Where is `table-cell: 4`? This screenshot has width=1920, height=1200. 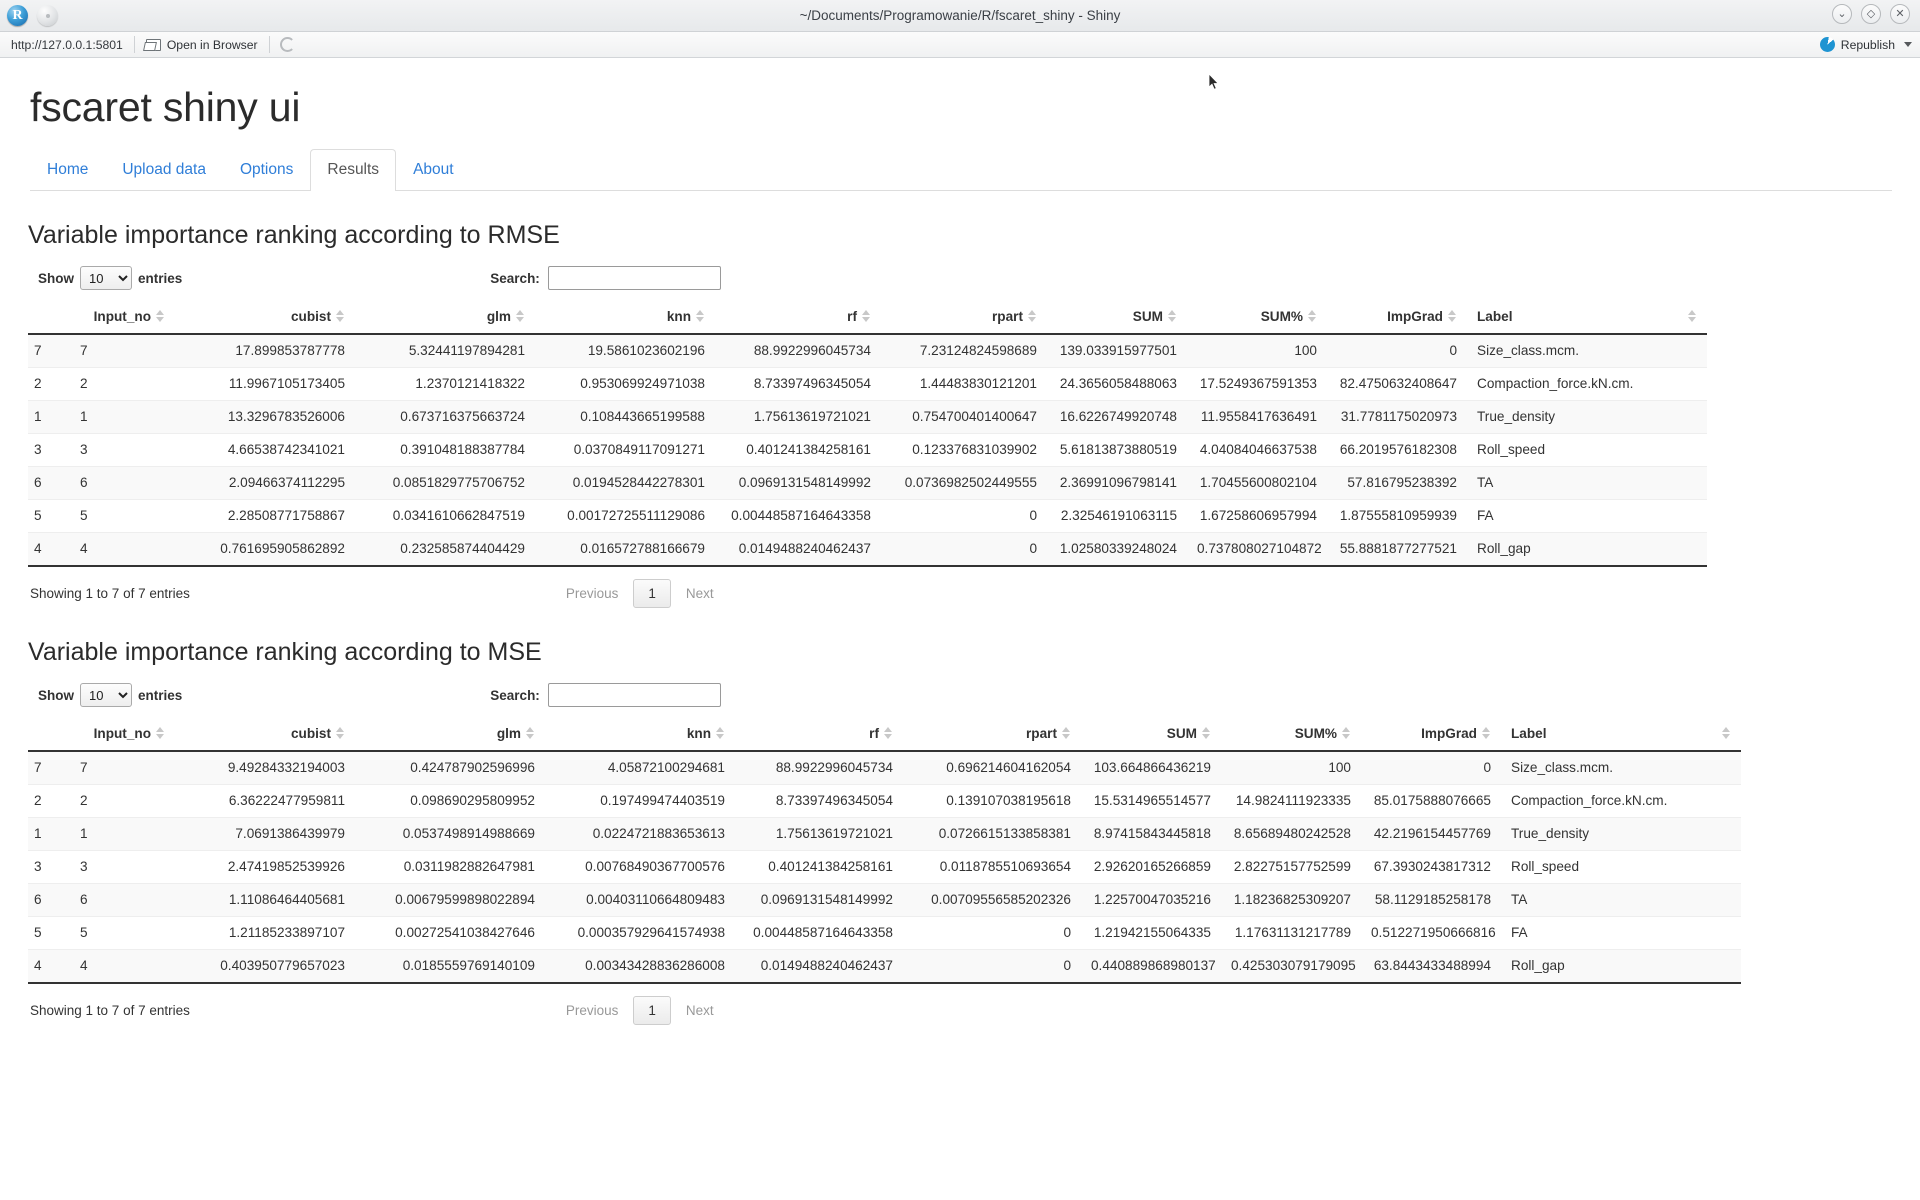
table-cell: 4 is located at coordinates (122, 550).